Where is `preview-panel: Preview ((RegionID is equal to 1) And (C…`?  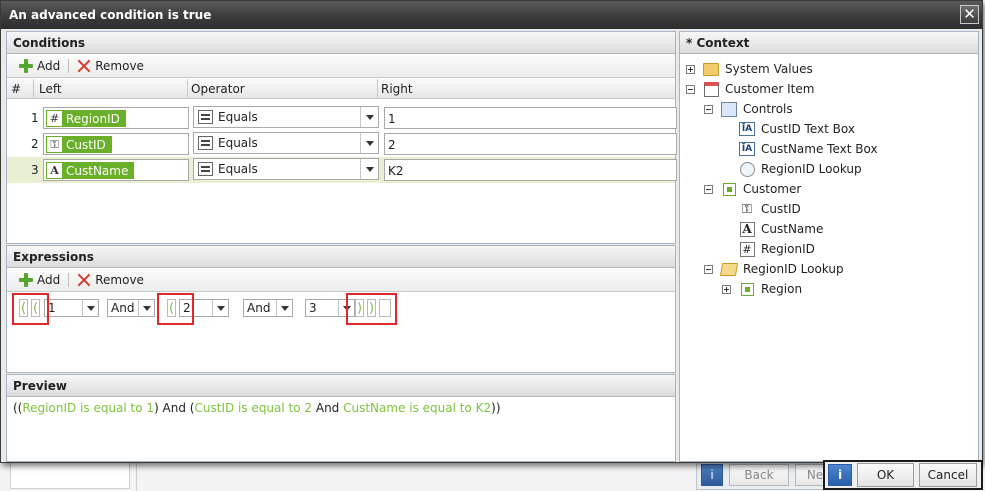 preview-panel: Preview ((RegionID is equal to 1) And (C… is located at coordinates (341, 418).